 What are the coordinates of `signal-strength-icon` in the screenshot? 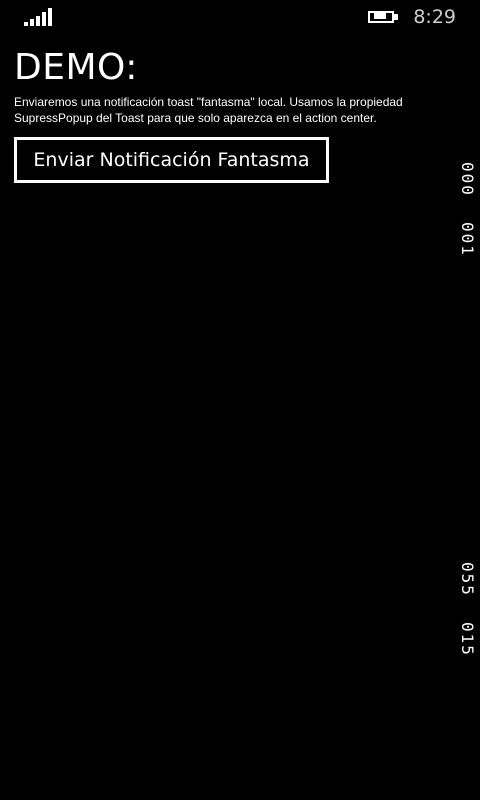 It's located at (39, 17).